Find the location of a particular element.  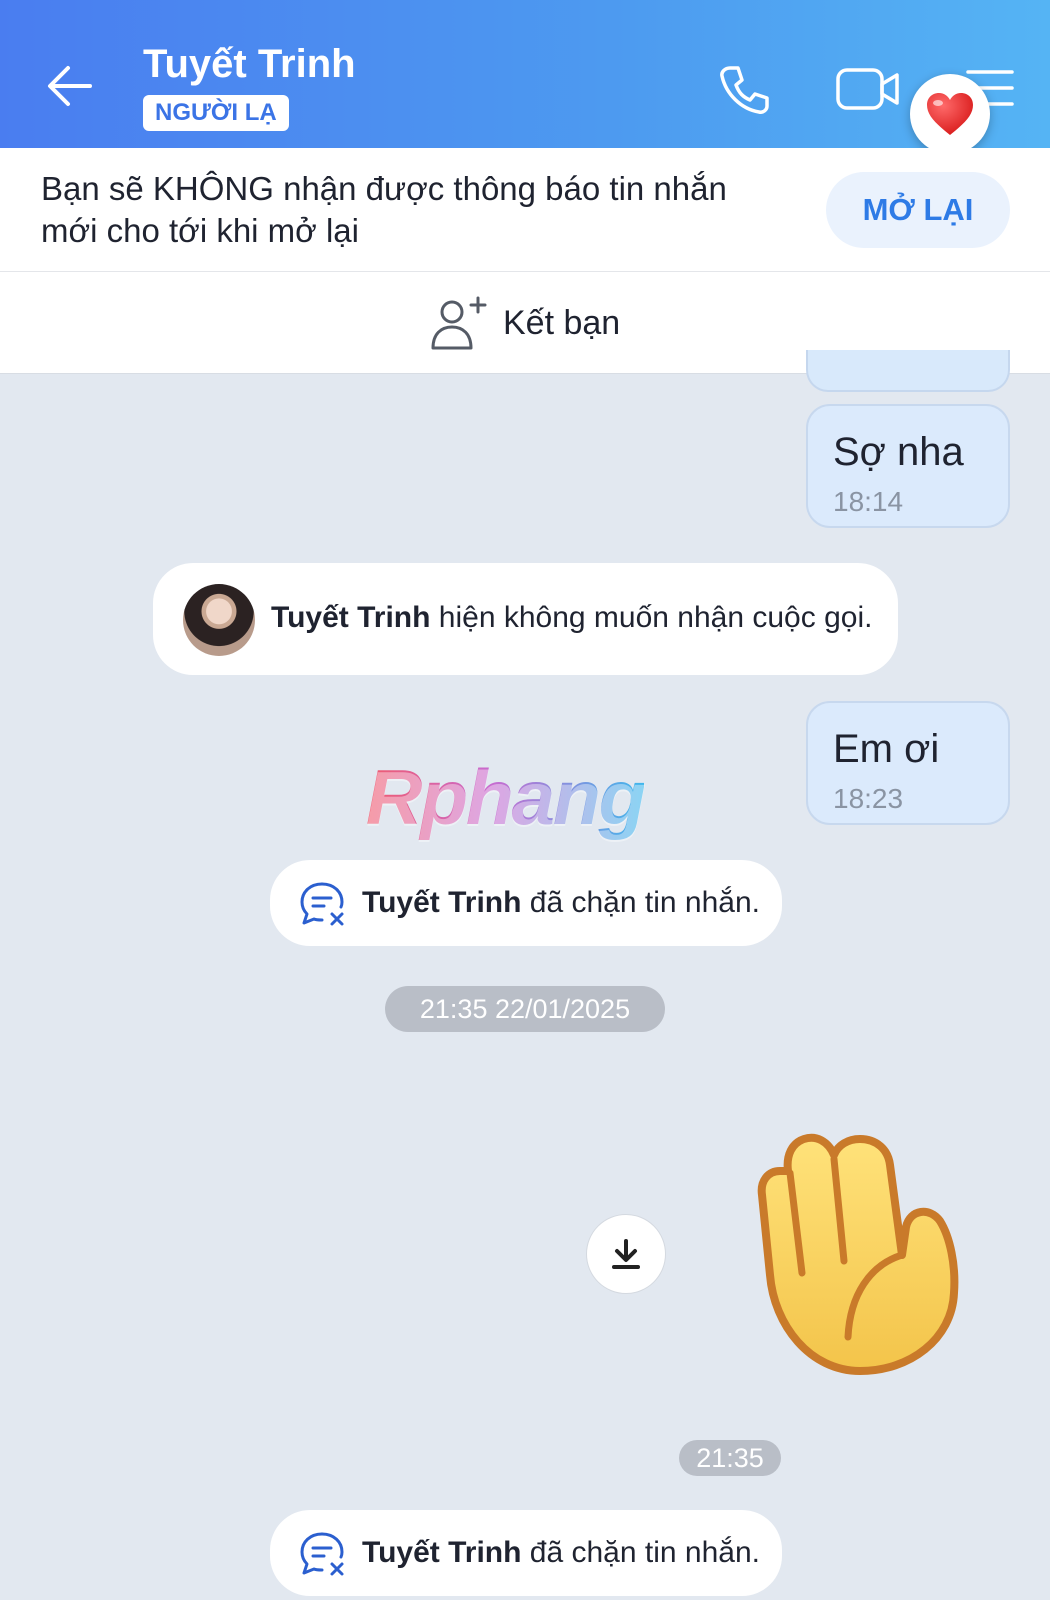

sticker-time: 21:35 is located at coordinates (730, 1458).